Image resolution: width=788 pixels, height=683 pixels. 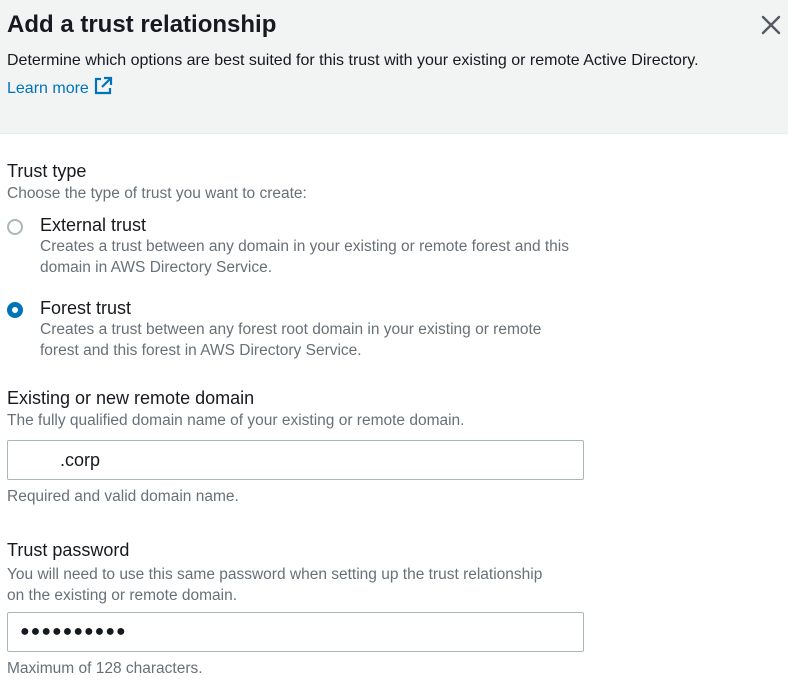 I want to click on trust-password-hint: Maximum of 128 characters., so click(x=105, y=668).